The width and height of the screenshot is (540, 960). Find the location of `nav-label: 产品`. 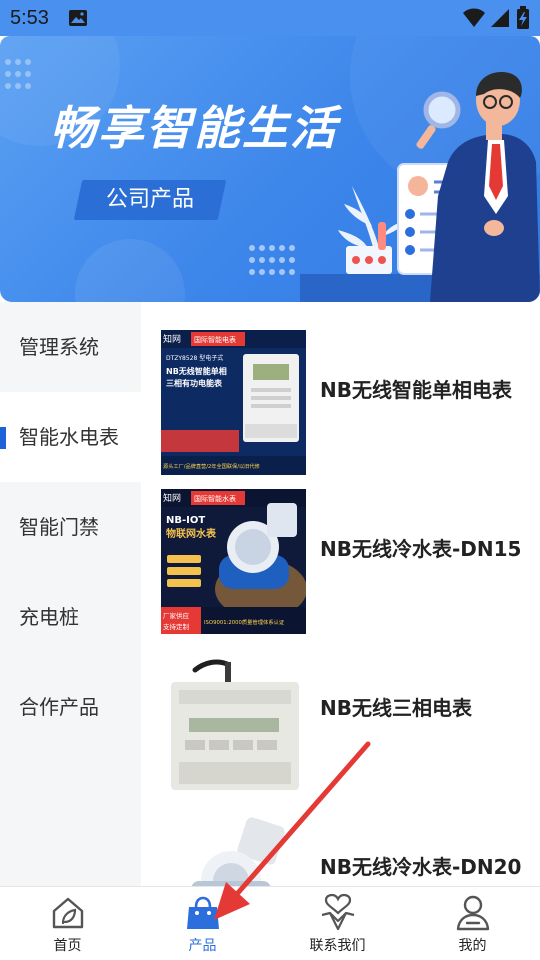

nav-label: 产品 is located at coordinates (202, 946).